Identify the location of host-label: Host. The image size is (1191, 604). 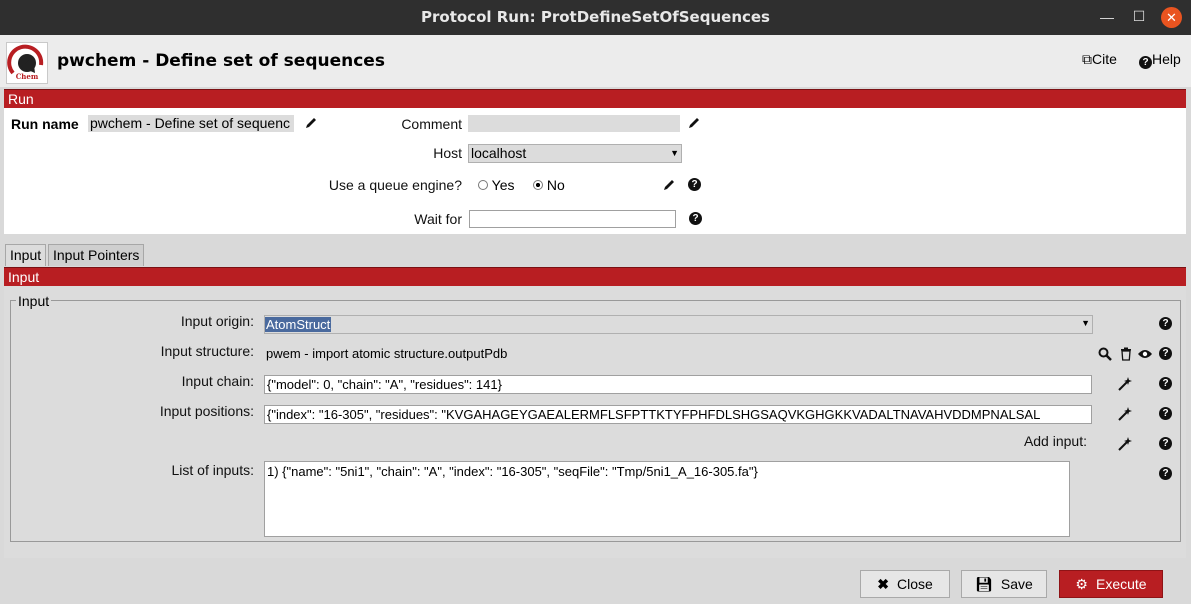
(447, 153).